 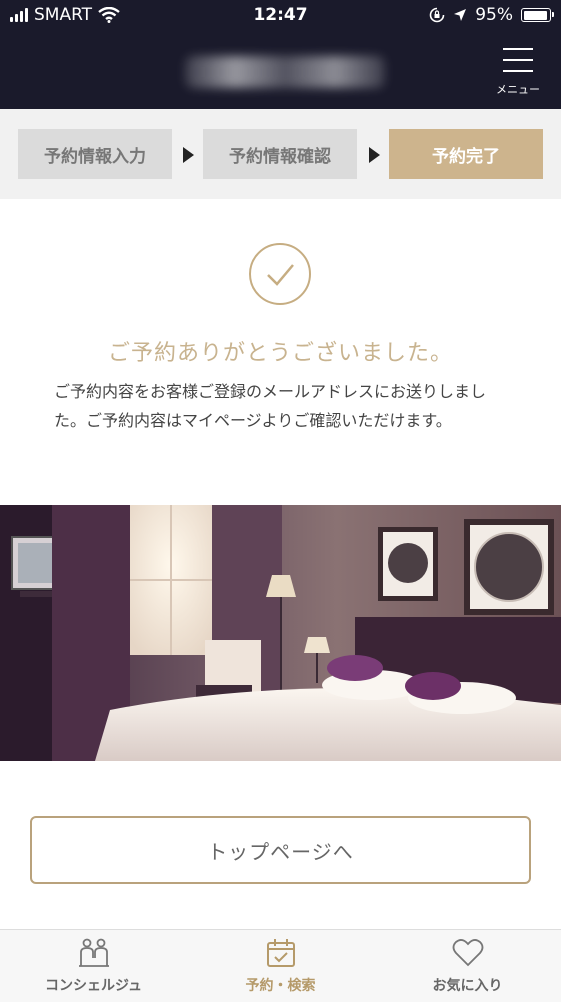 I want to click on heart-icon, so click(x=467, y=953).